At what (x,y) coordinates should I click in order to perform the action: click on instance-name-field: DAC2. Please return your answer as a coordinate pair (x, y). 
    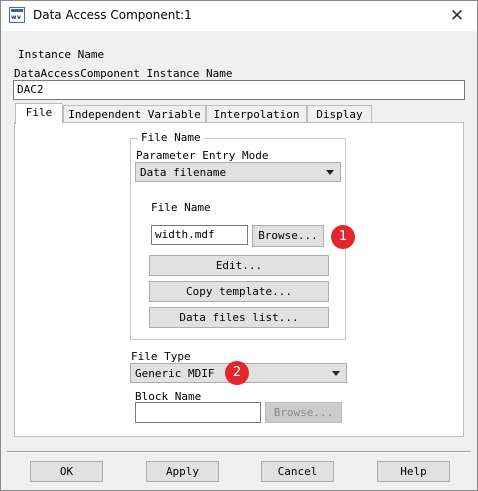
    Looking at the image, I should click on (239, 90).